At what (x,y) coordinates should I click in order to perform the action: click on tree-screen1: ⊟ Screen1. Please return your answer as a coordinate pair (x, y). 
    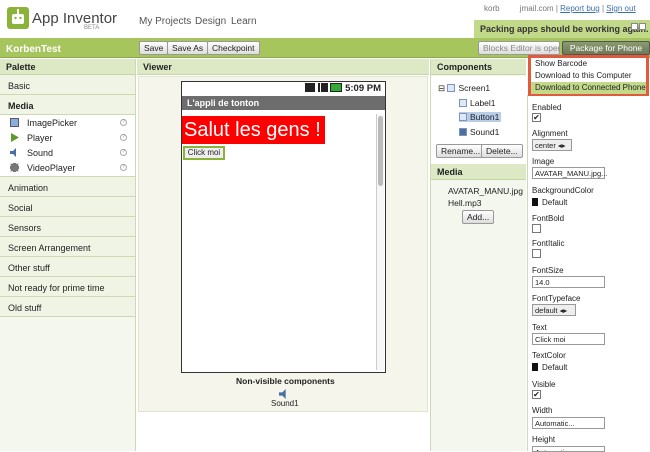
    Looking at the image, I should click on (464, 88).